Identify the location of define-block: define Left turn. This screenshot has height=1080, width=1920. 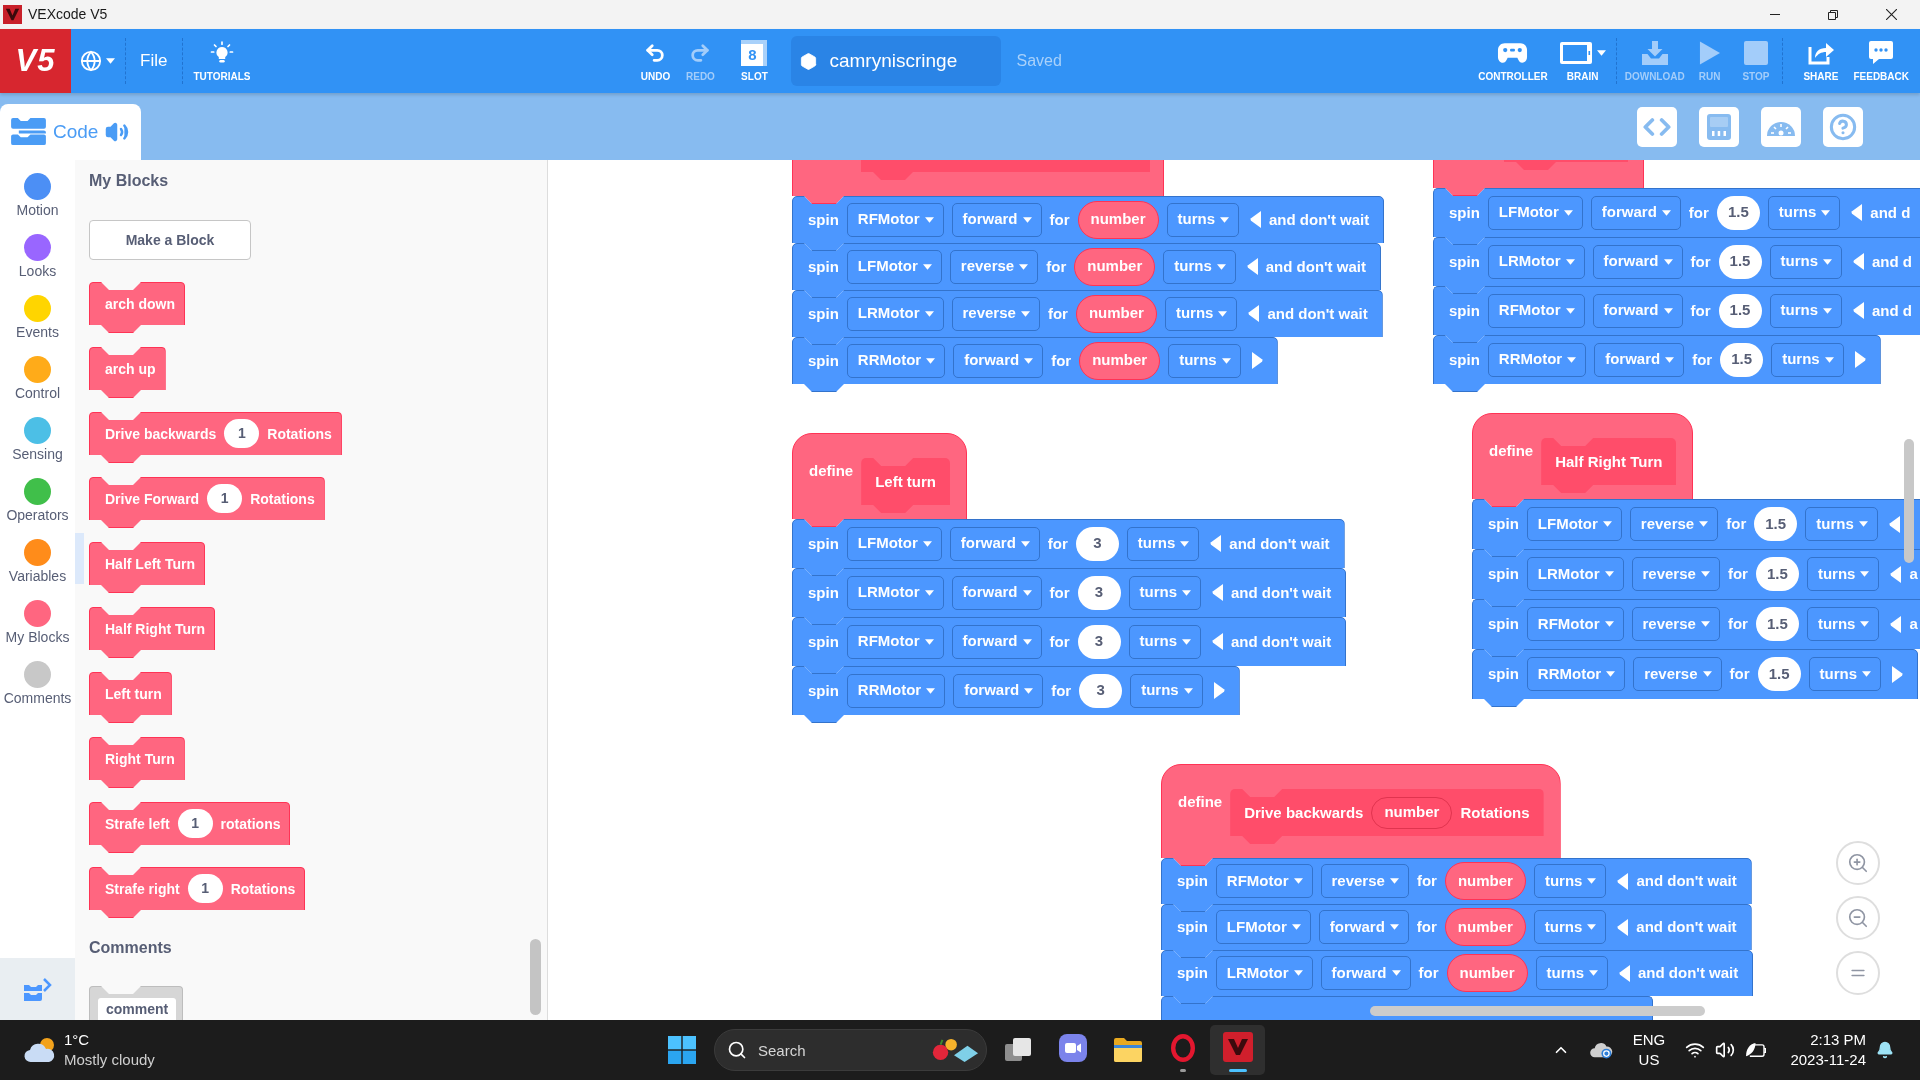
(879, 480).